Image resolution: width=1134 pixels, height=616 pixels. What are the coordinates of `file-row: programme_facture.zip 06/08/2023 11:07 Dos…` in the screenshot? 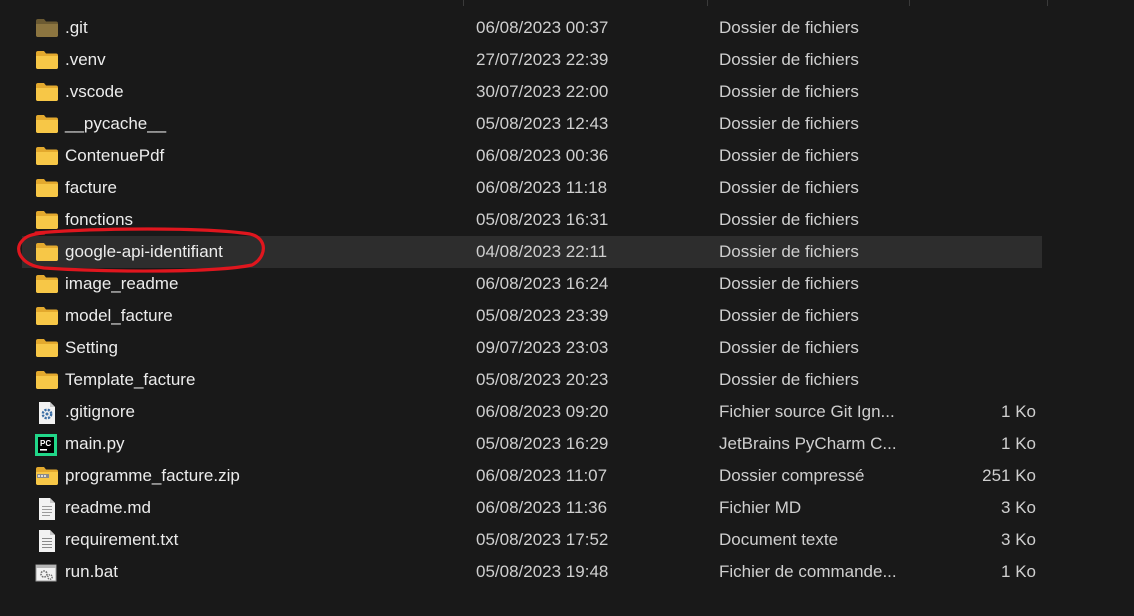 It's located at (567, 476).